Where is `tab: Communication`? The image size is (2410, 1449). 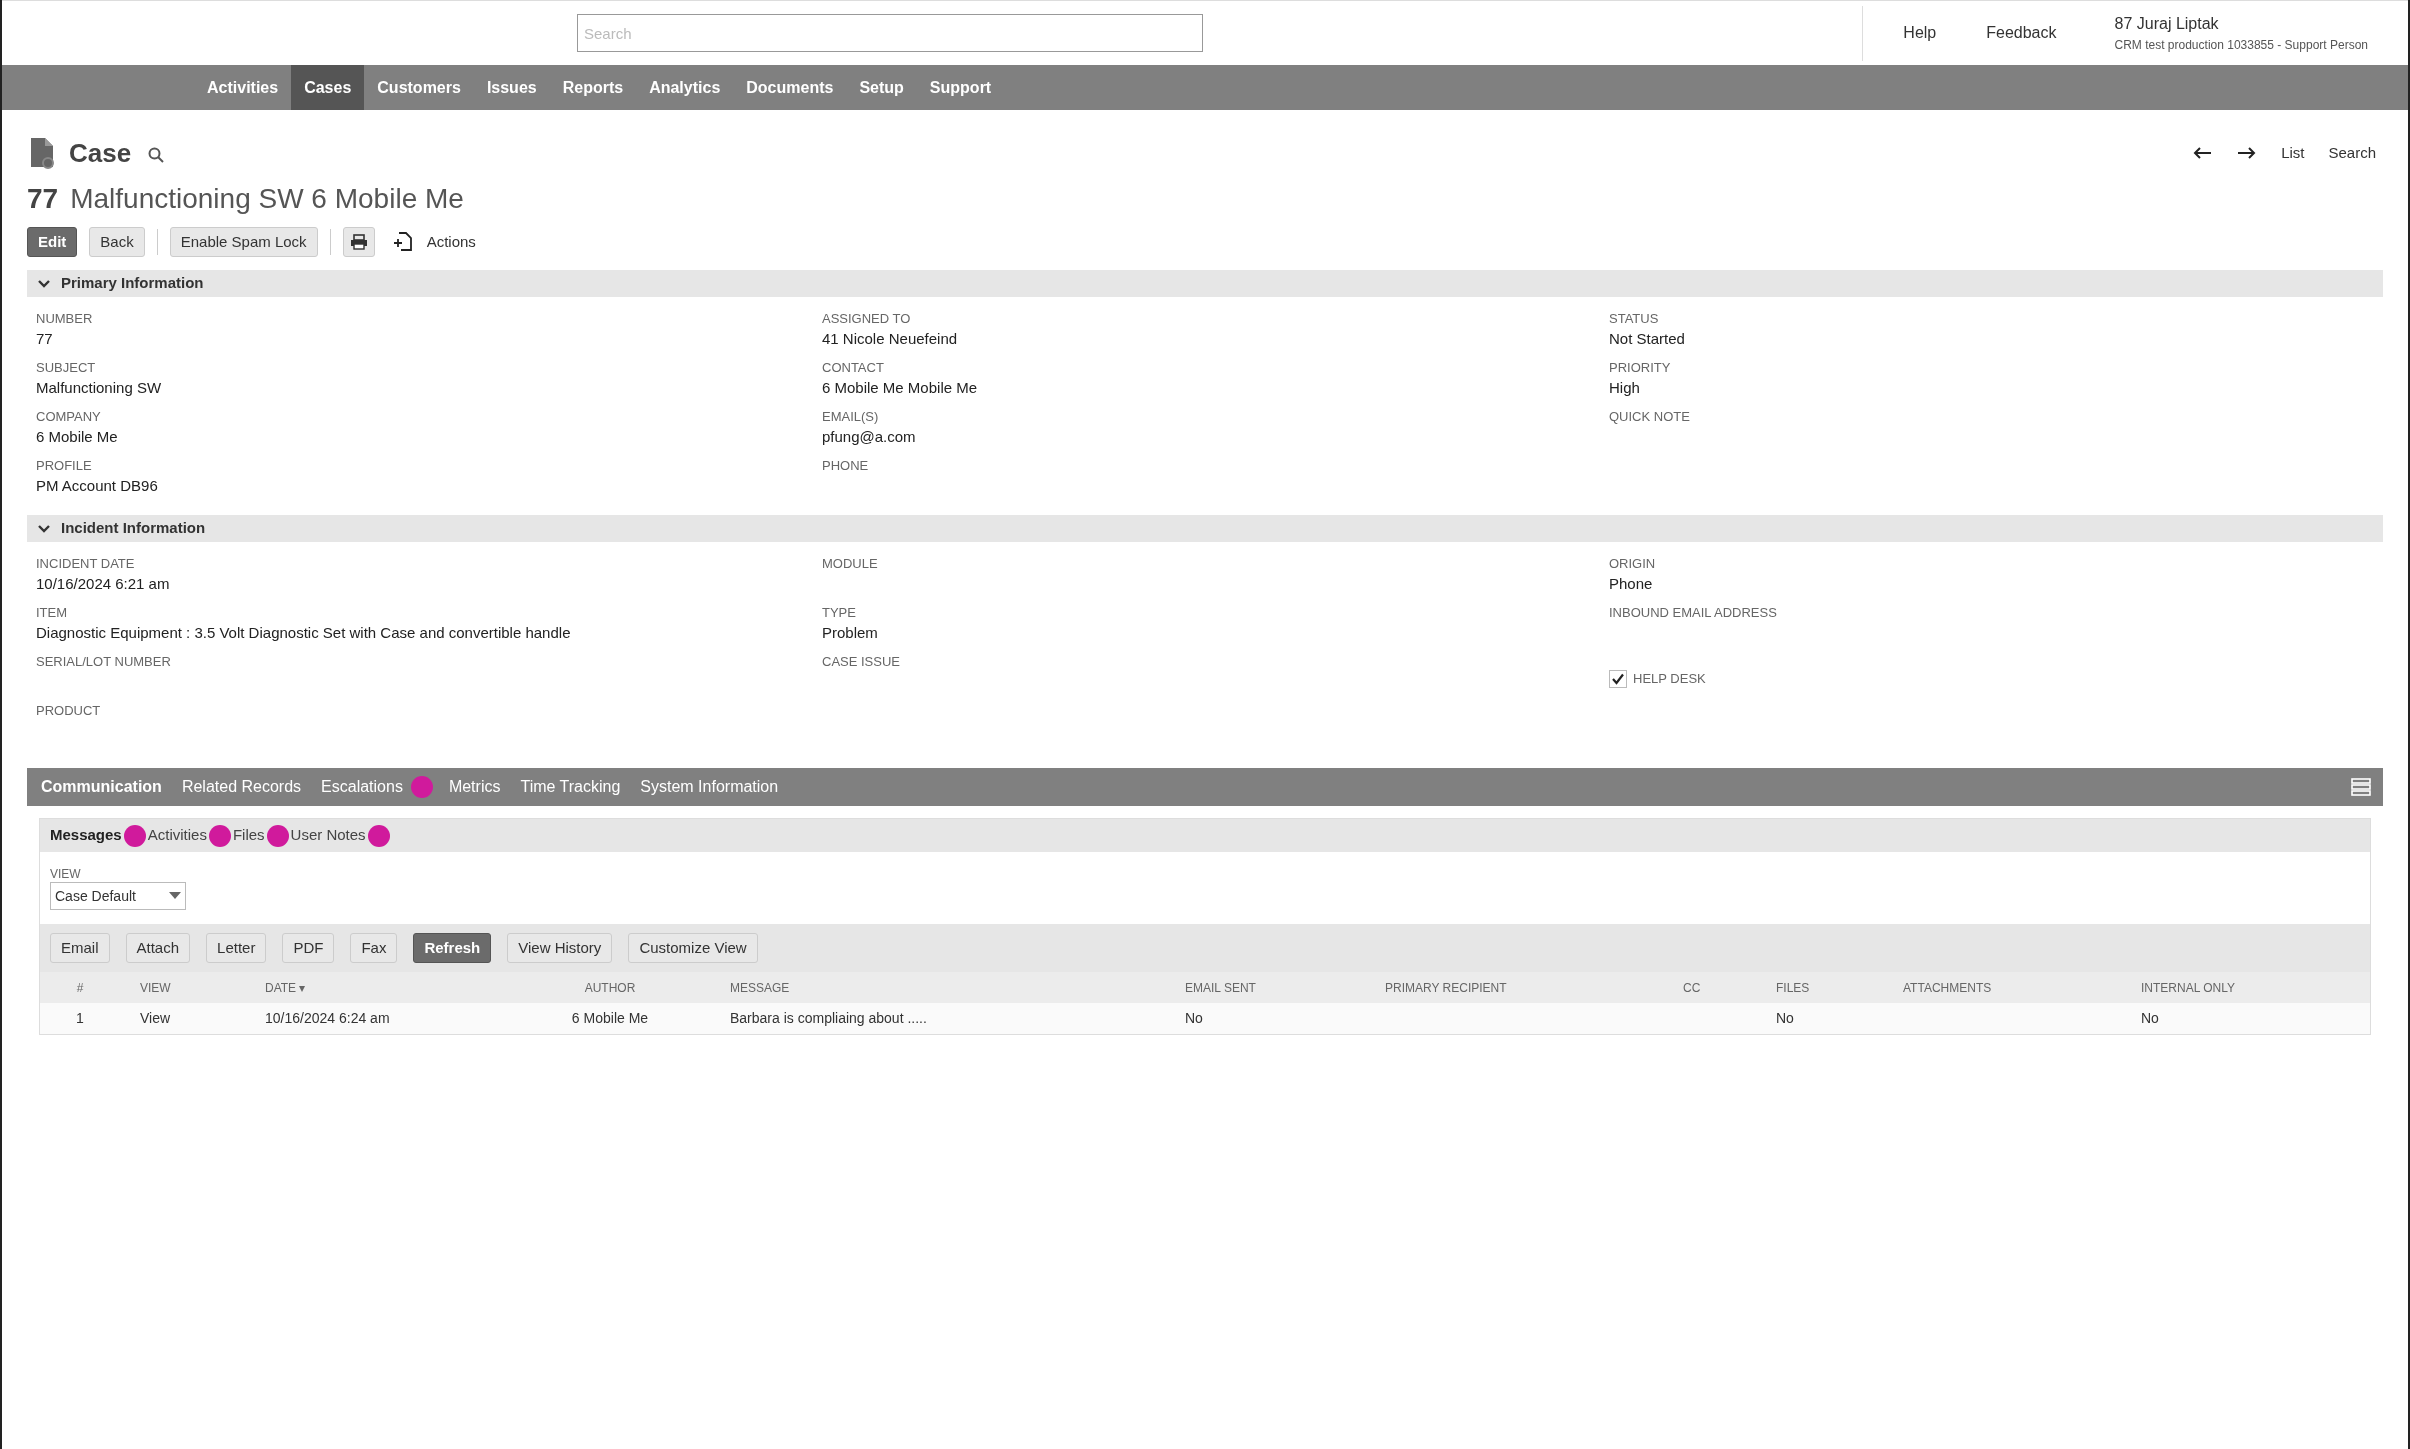 tab: Communication is located at coordinates (101, 787).